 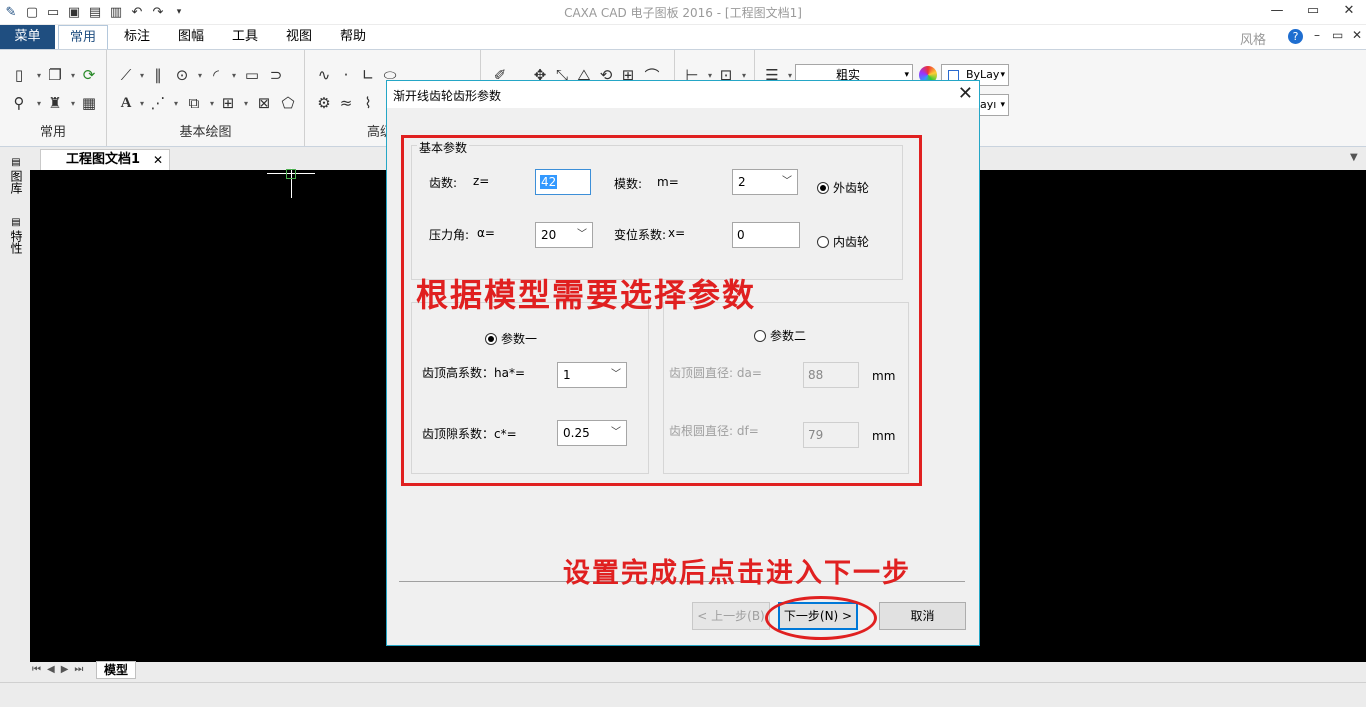 What do you see at coordinates (1277, 12) in the screenshot?
I see `minimize-button: —` at bounding box center [1277, 12].